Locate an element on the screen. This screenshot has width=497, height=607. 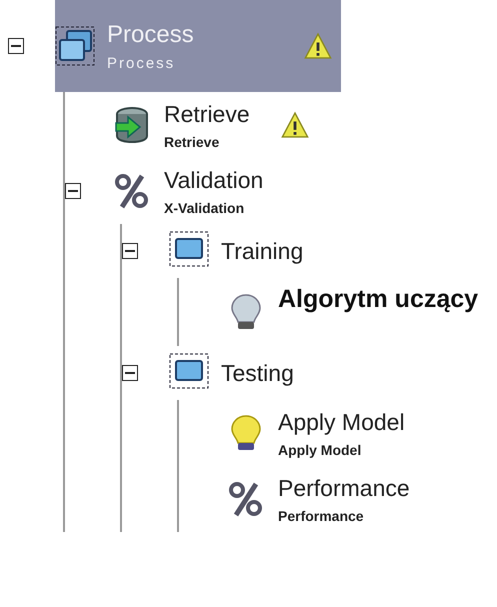
tree-node: Testing is located at coordinates (212, 373).